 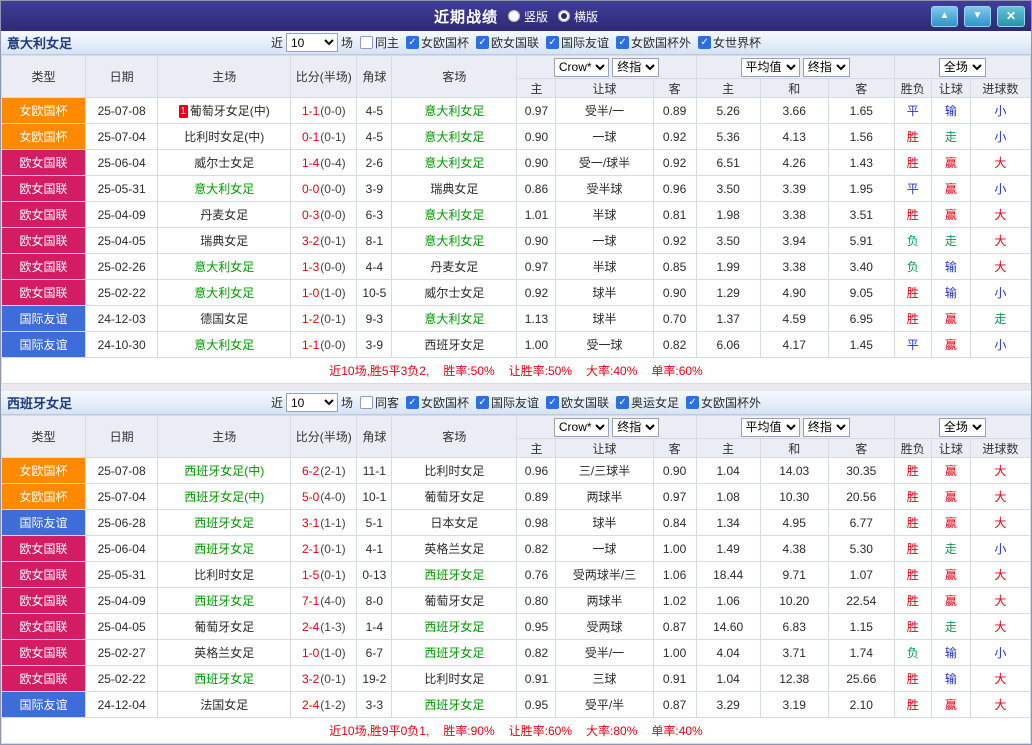 What do you see at coordinates (122, 76) in the screenshot?
I see `column-header: 日期` at bounding box center [122, 76].